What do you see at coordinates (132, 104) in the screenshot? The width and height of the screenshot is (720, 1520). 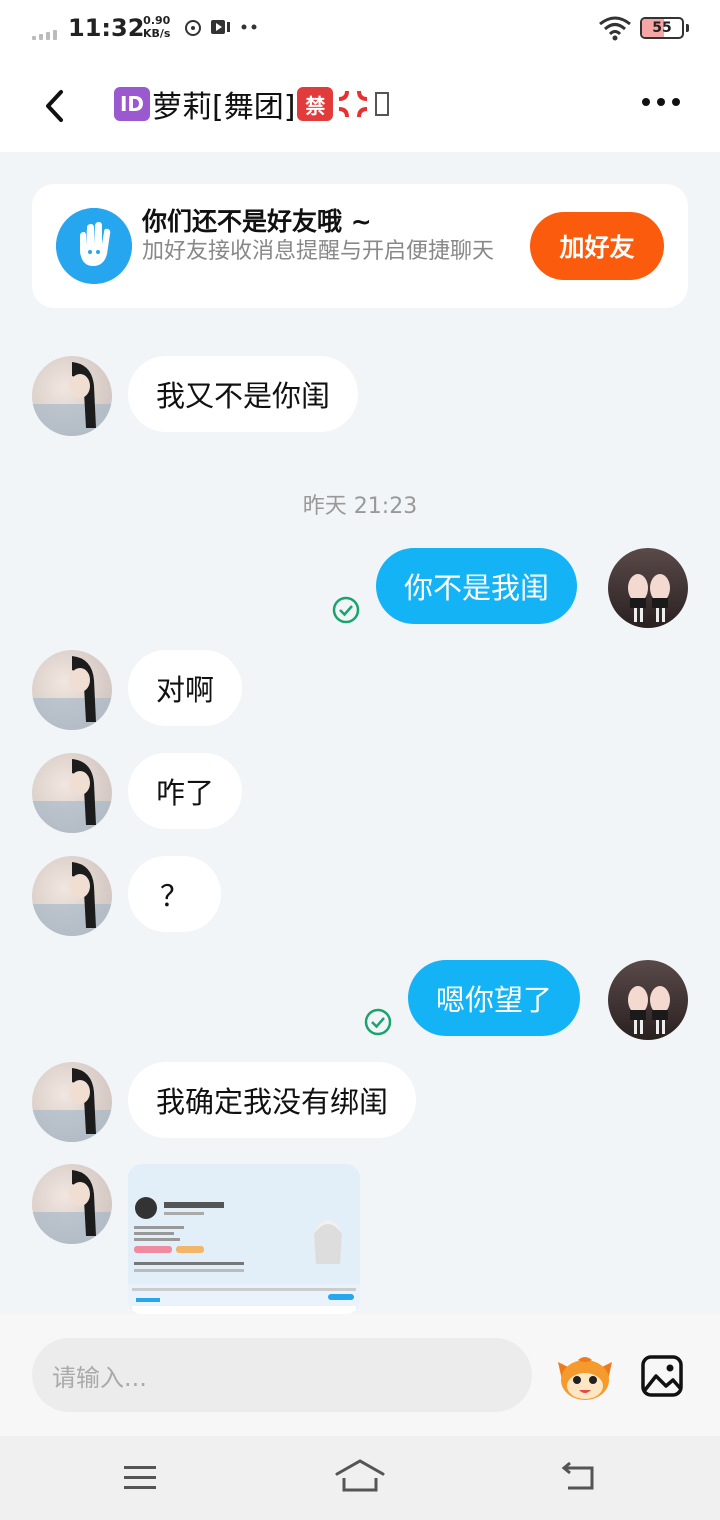 I see `id-badge: ID` at bounding box center [132, 104].